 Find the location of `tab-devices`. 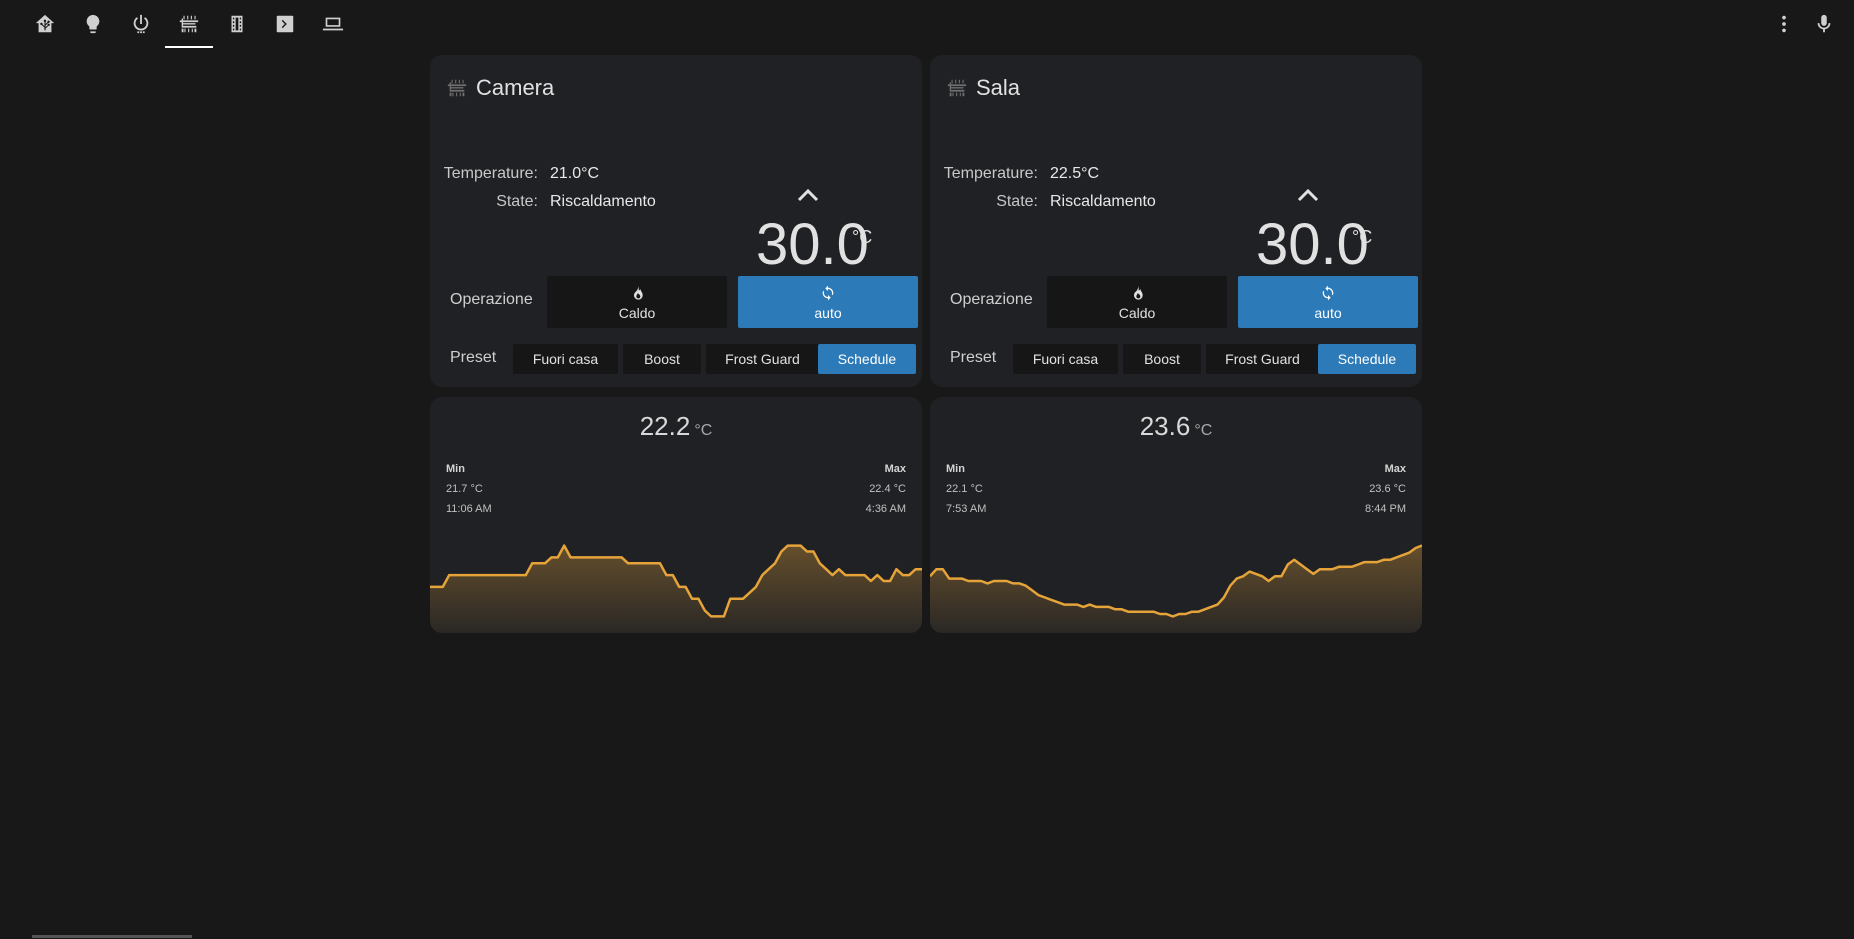

tab-devices is located at coordinates (333, 24).